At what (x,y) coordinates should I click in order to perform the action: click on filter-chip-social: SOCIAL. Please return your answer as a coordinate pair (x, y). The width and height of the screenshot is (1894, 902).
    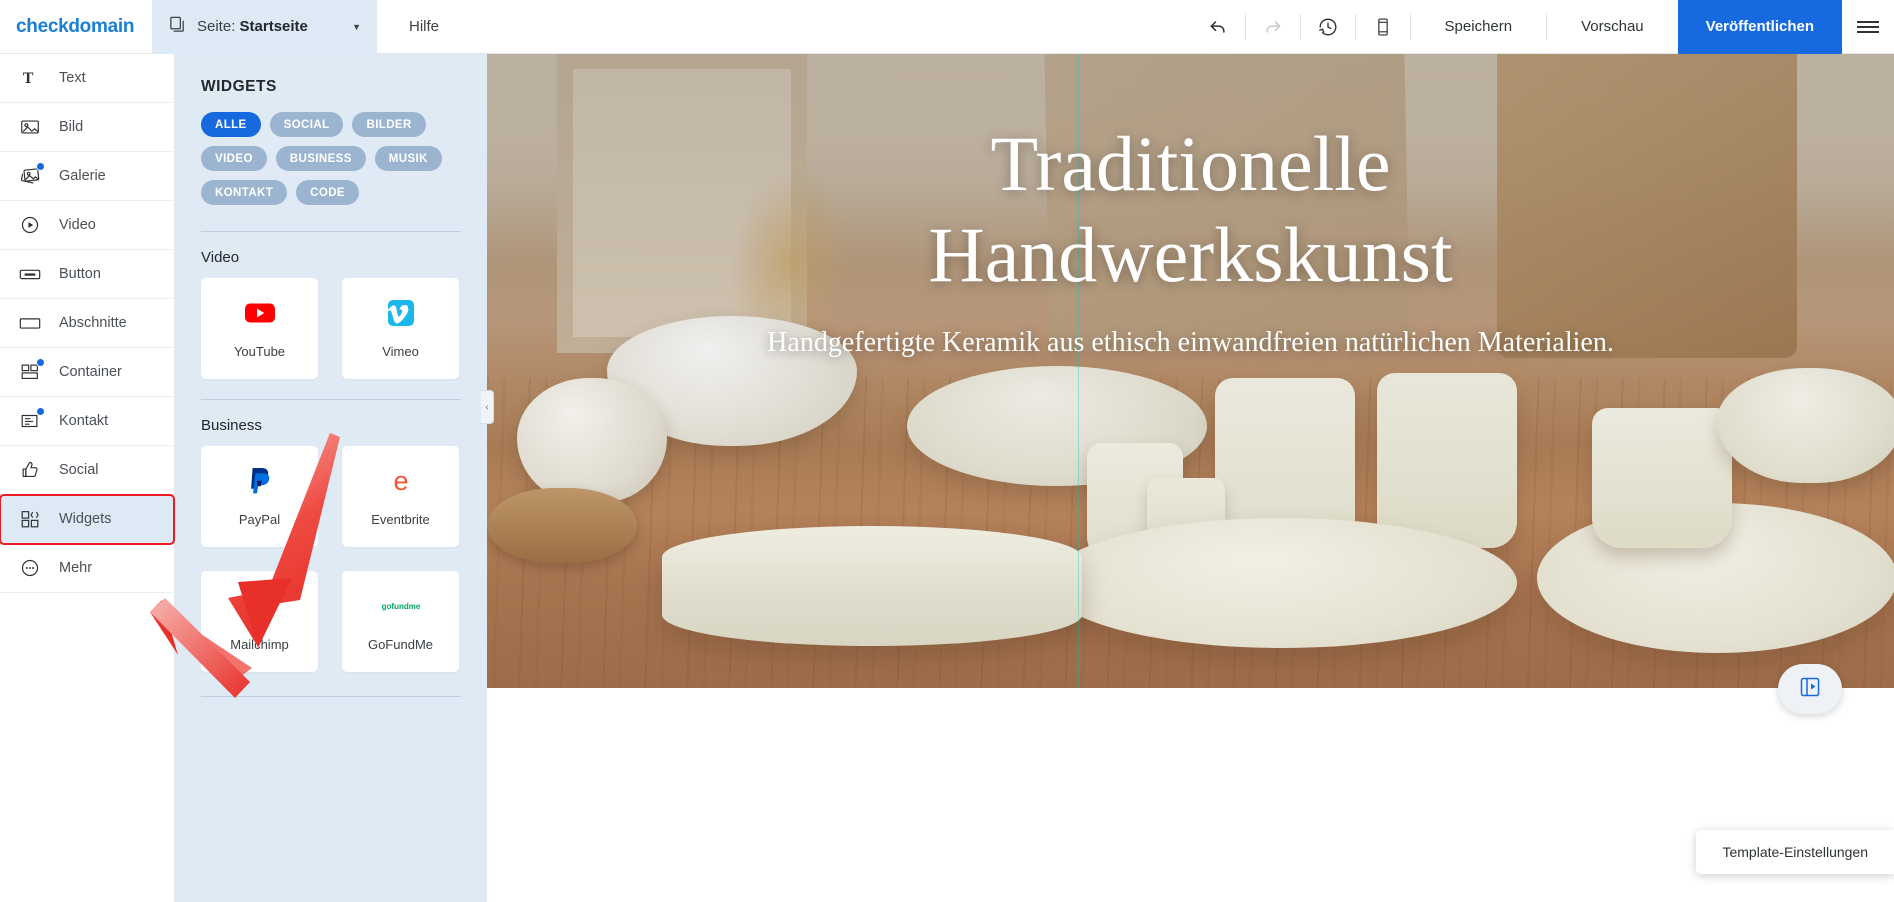
    Looking at the image, I should click on (306, 124).